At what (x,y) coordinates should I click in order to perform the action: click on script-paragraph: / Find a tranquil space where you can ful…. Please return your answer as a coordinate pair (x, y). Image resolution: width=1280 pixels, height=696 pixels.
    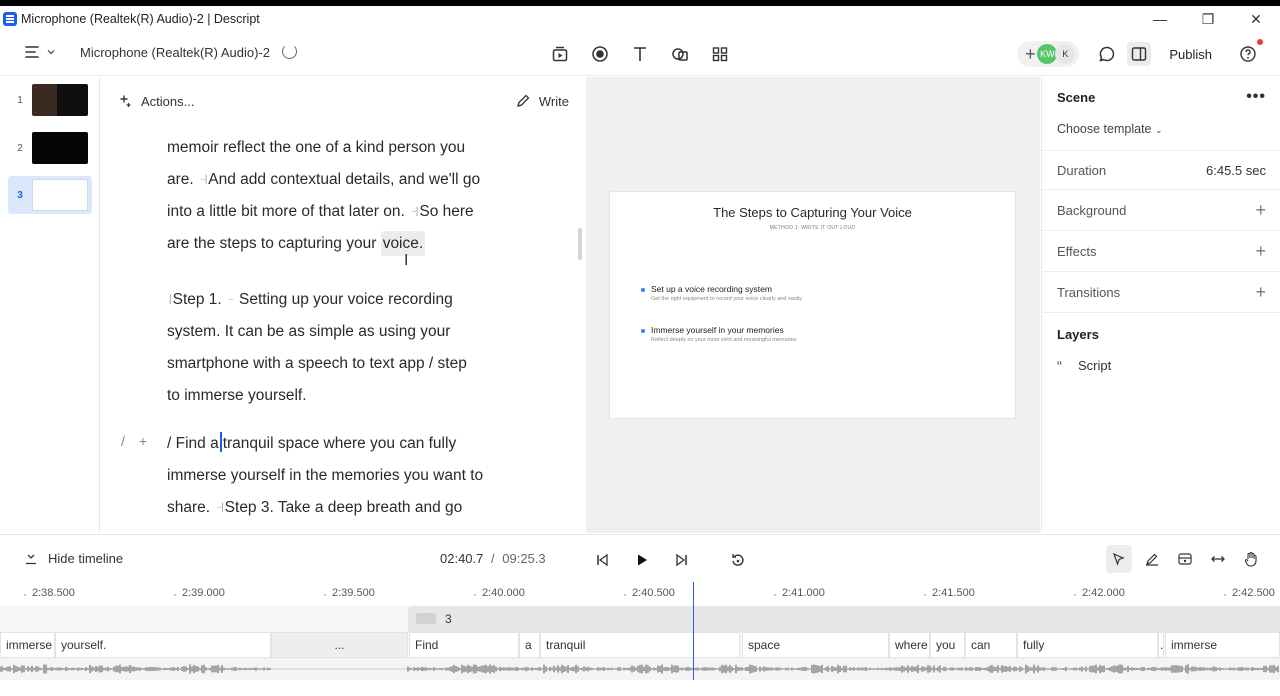
    Looking at the image, I should click on (342, 476).